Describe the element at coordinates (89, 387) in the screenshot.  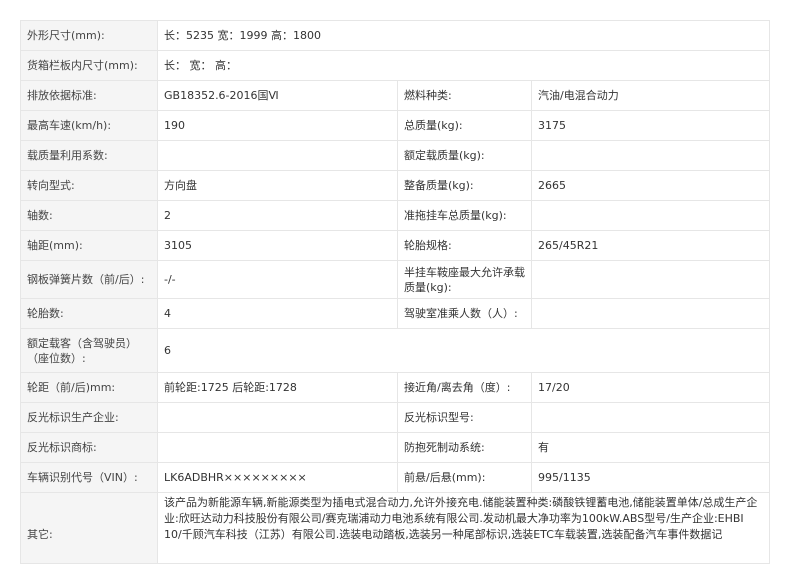
I see `spec-label: 轮距（前/后)mm:` at that location.